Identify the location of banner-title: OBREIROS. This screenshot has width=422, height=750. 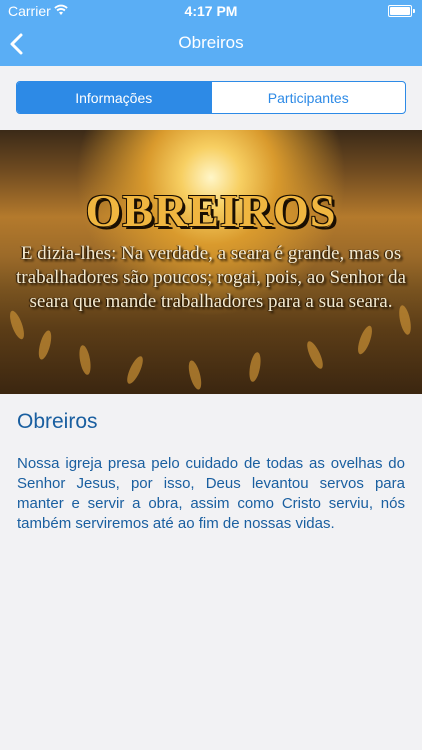
(211, 210).